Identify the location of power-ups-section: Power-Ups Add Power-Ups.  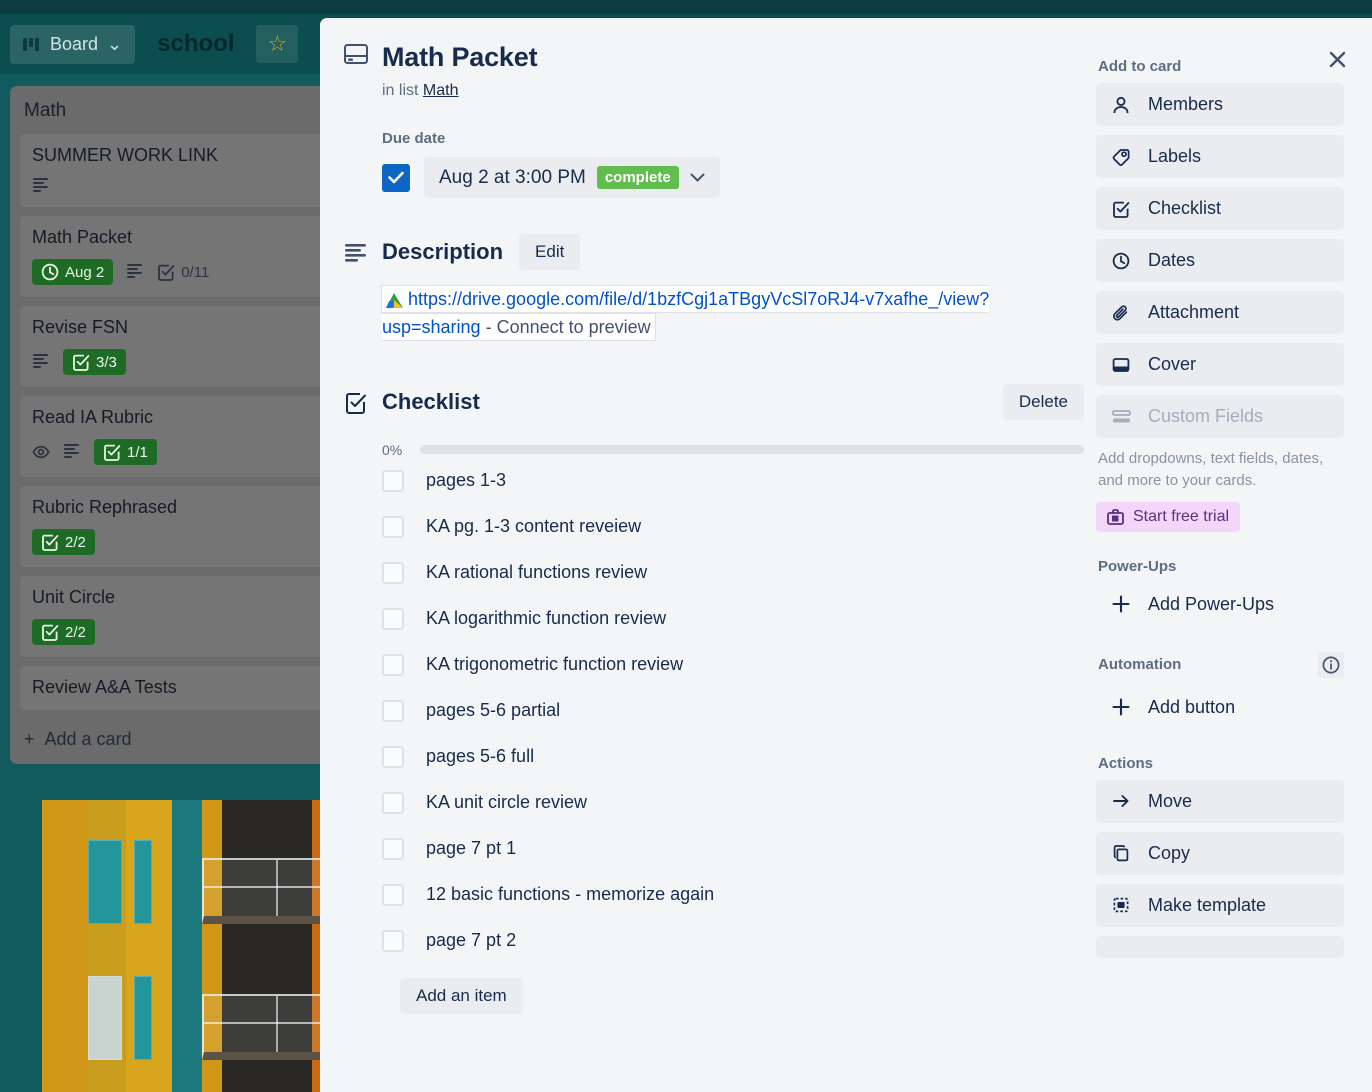
(1220, 592).